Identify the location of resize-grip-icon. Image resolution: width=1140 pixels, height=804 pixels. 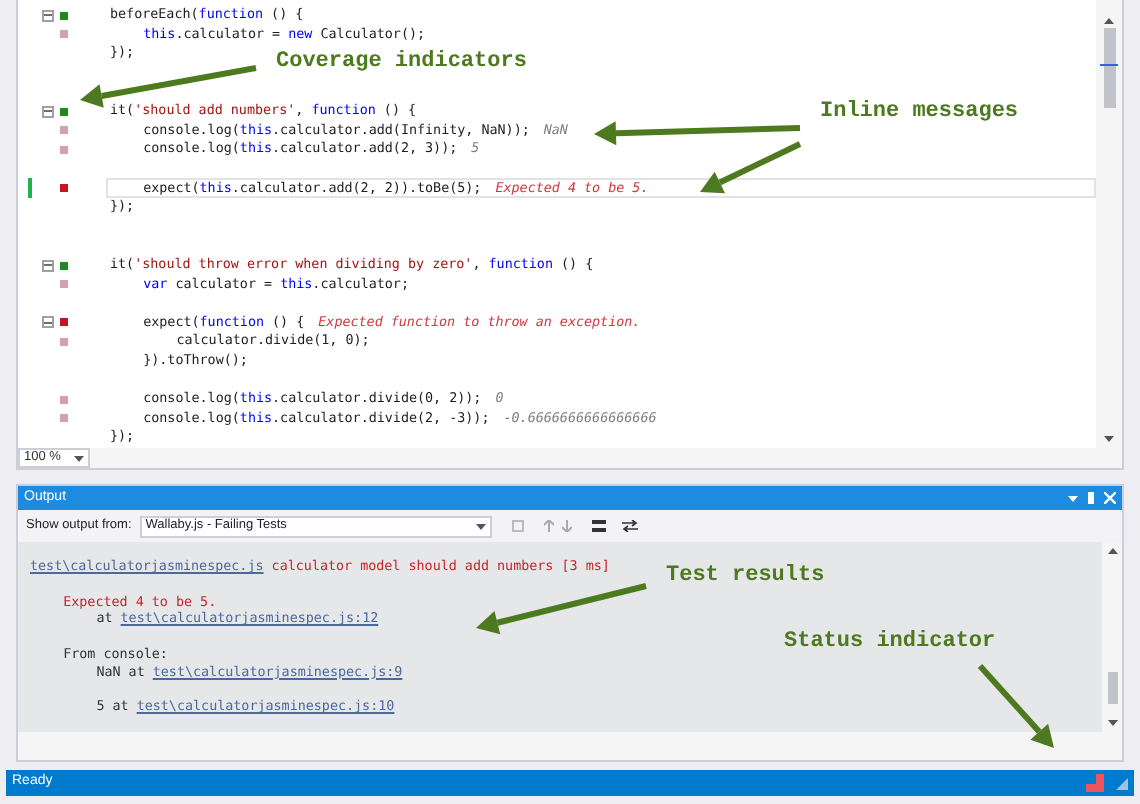
(1122, 783).